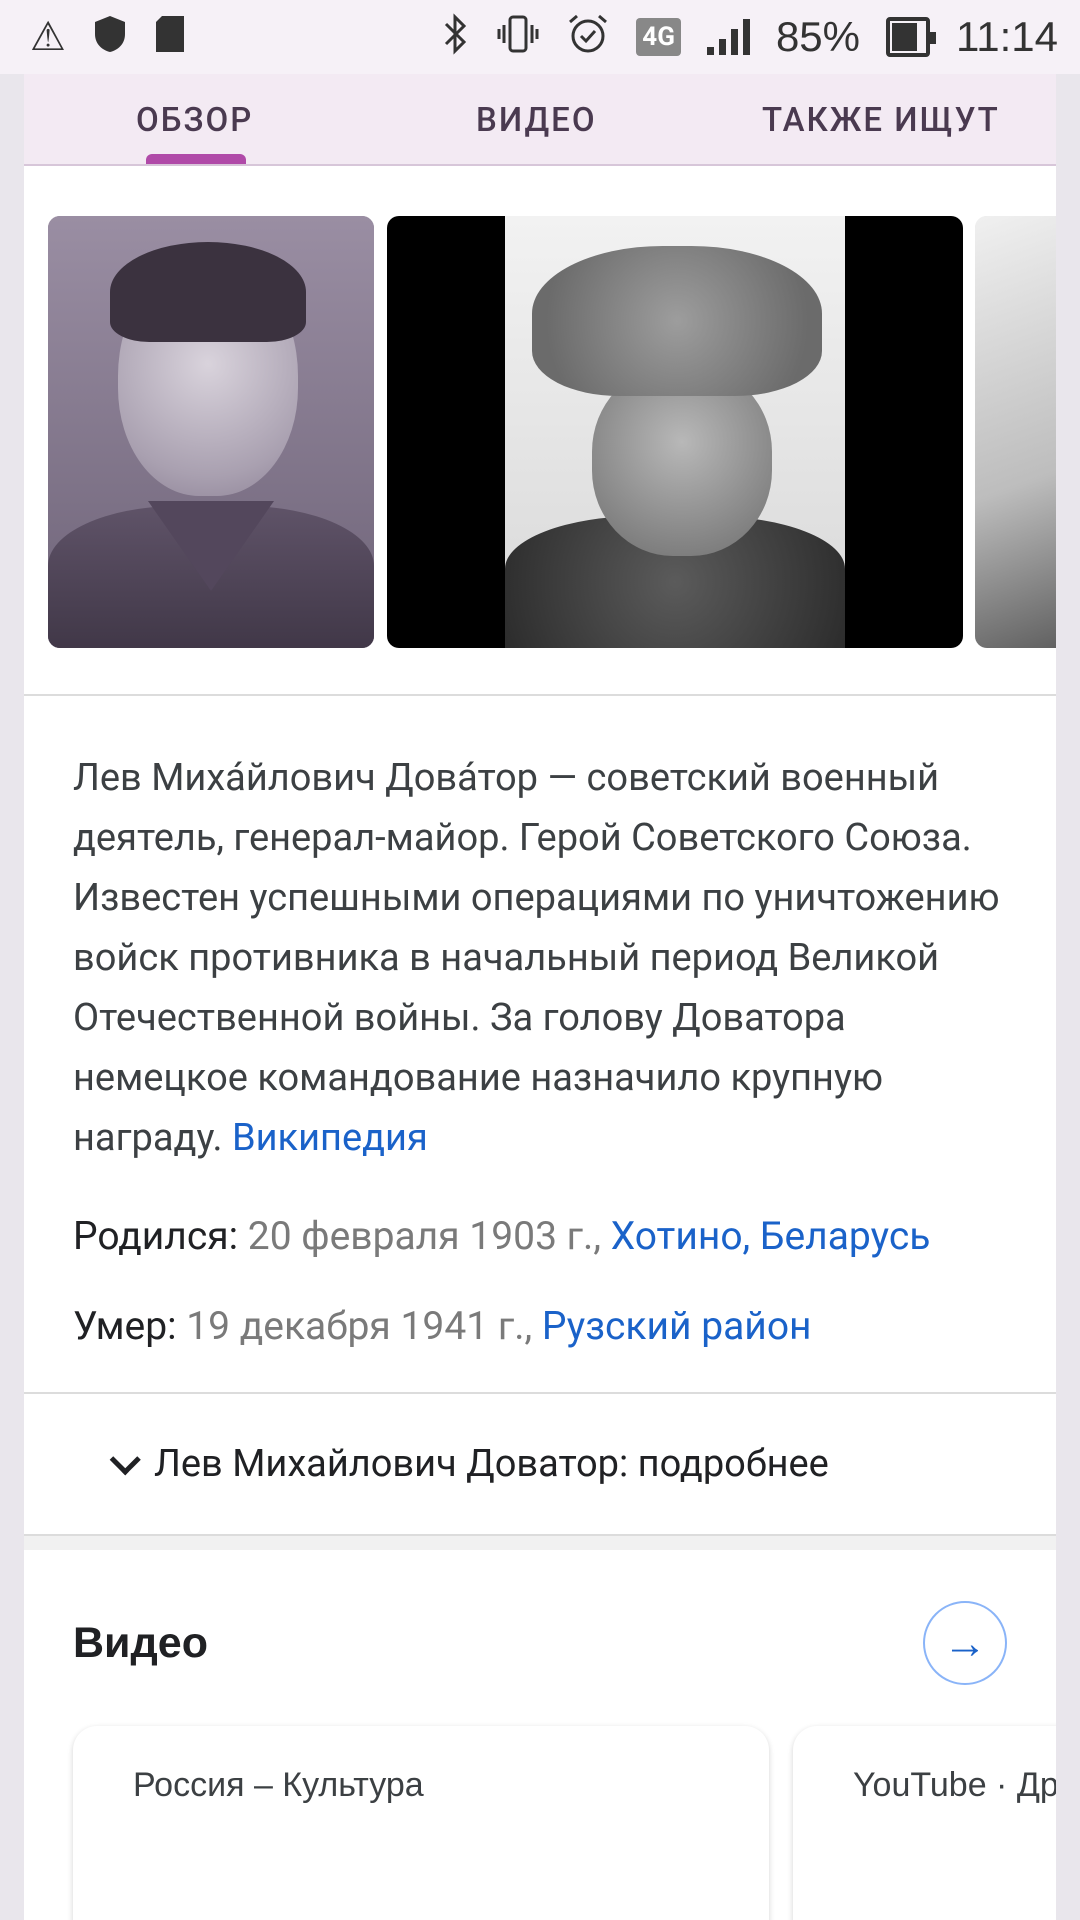 This screenshot has width=1080, height=1920. I want to click on network-badge: 4G, so click(658, 37).